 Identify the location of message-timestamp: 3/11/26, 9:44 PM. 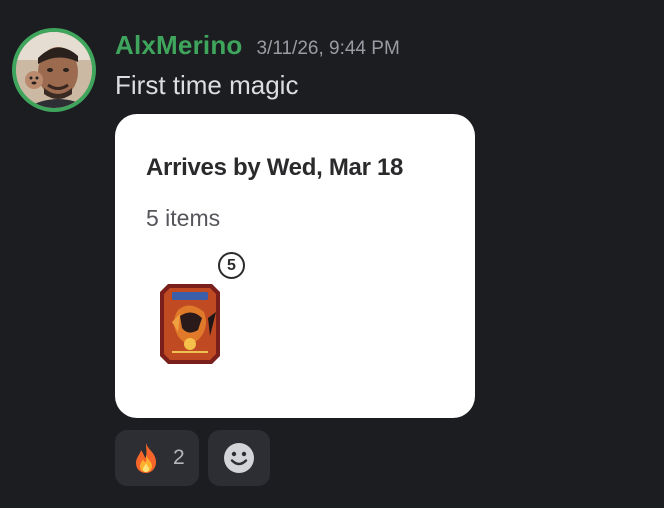
(328, 48).